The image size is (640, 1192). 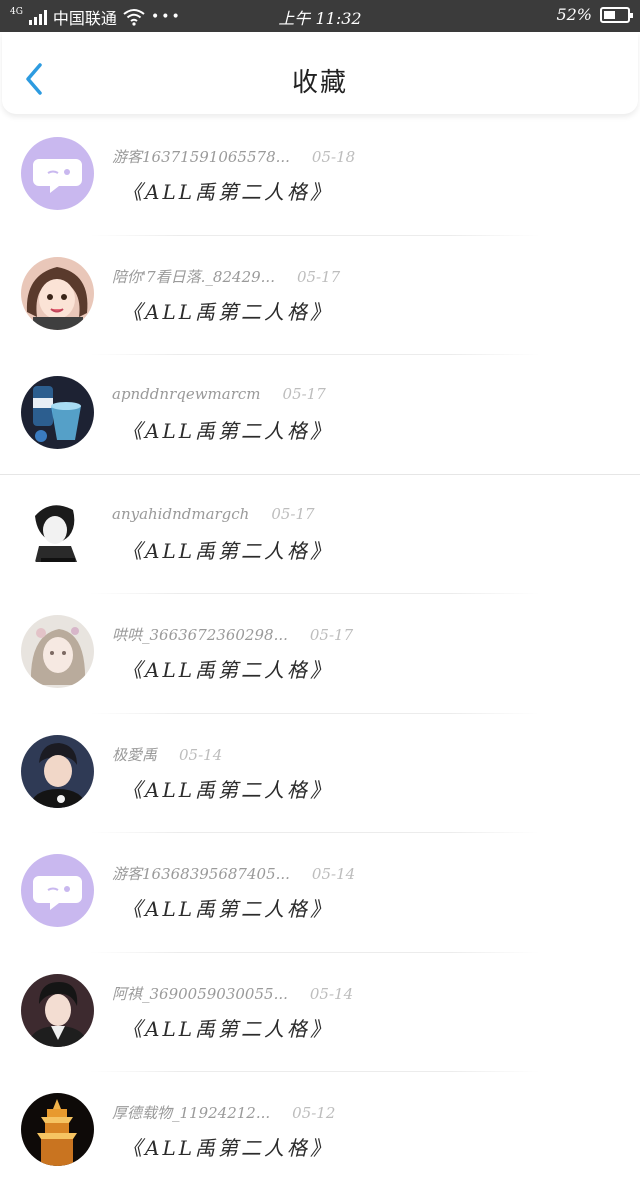 I want to click on list-item: 极愛禹 05-14 《ALL禹第二人格》, so click(x=320, y=773).